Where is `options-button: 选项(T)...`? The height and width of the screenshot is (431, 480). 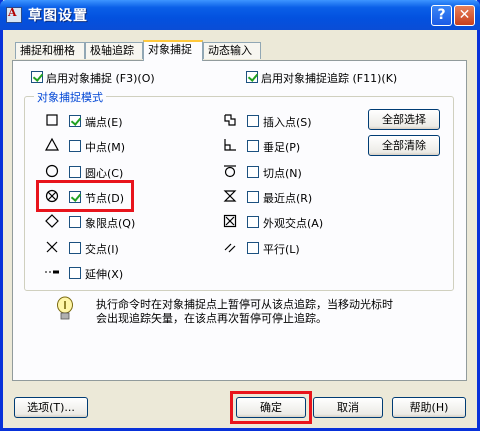
options-button: 选项(T)... is located at coordinates (51, 407).